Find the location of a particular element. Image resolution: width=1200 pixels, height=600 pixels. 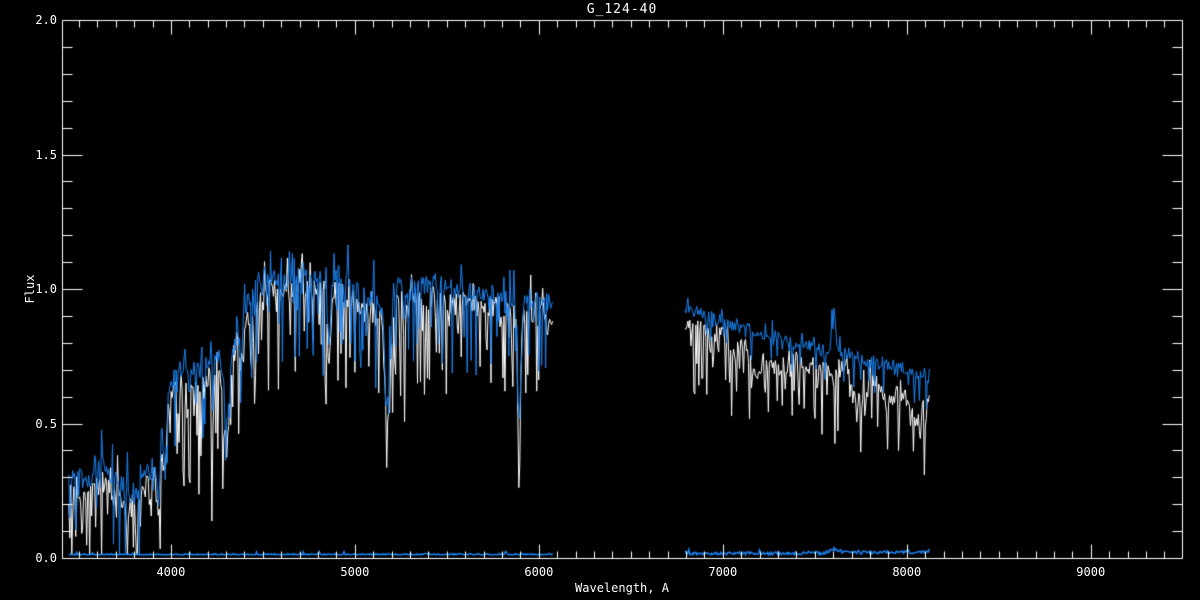

y-tick-label: 0.0 is located at coordinates (46, 558).